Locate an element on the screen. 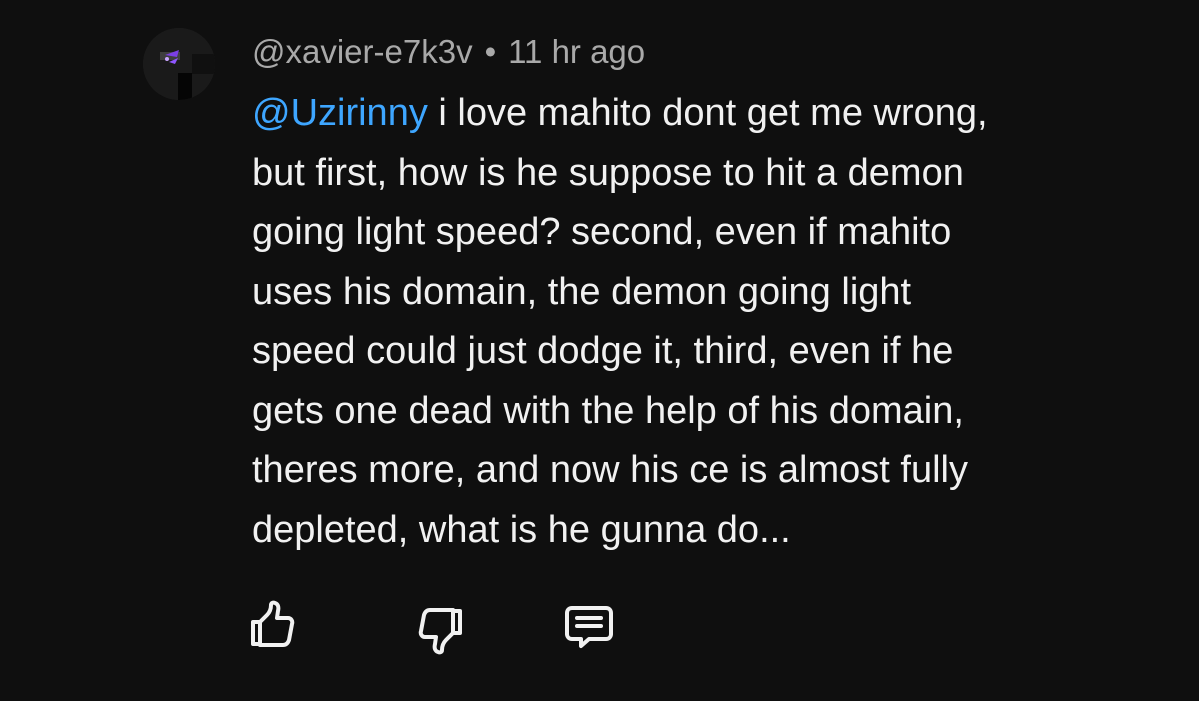 The image size is (1199, 701). comment-author: @xavier-e7k3v is located at coordinates (362, 52).